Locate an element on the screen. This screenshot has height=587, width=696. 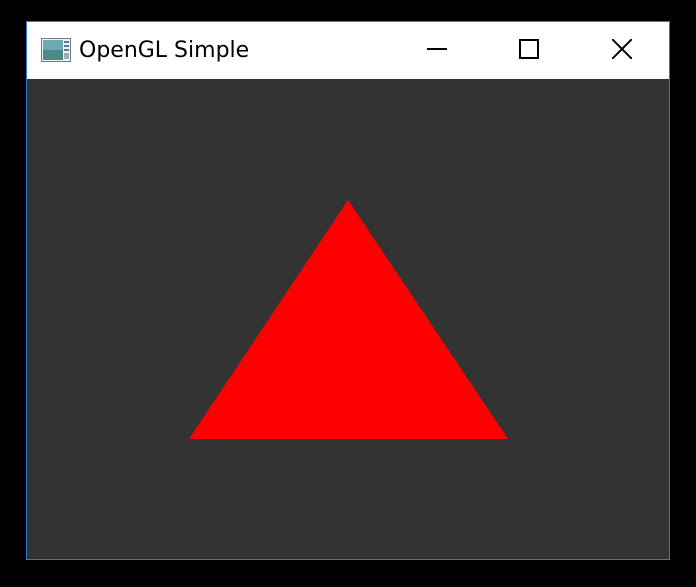
close-button is located at coordinates (622, 50).